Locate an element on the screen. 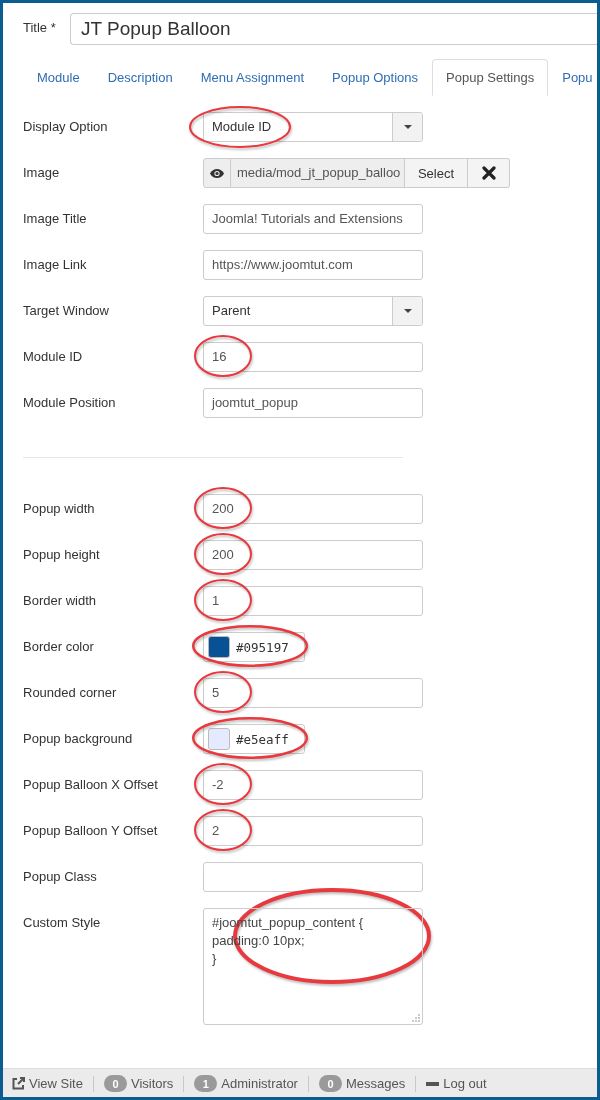 The image size is (600, 1100). text-field: 5 is located at coordinates (313, 693).